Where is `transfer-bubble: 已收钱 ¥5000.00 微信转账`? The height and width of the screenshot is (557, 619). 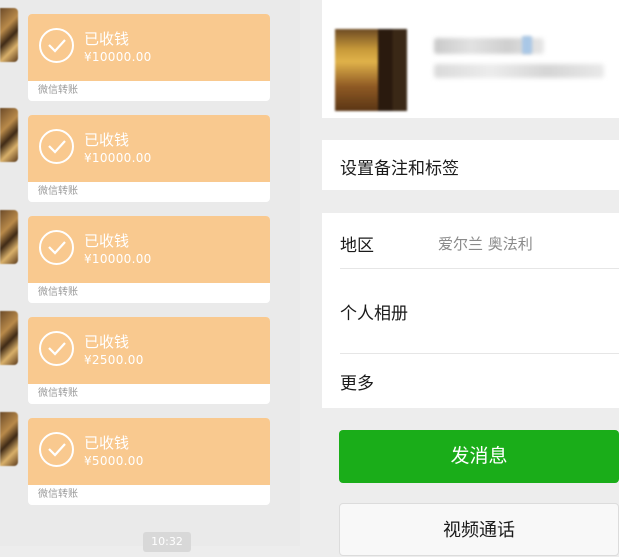
transfer-bubble: 已收钱 ¥5000.00 微信转账 is located at coordinates (149, 461).